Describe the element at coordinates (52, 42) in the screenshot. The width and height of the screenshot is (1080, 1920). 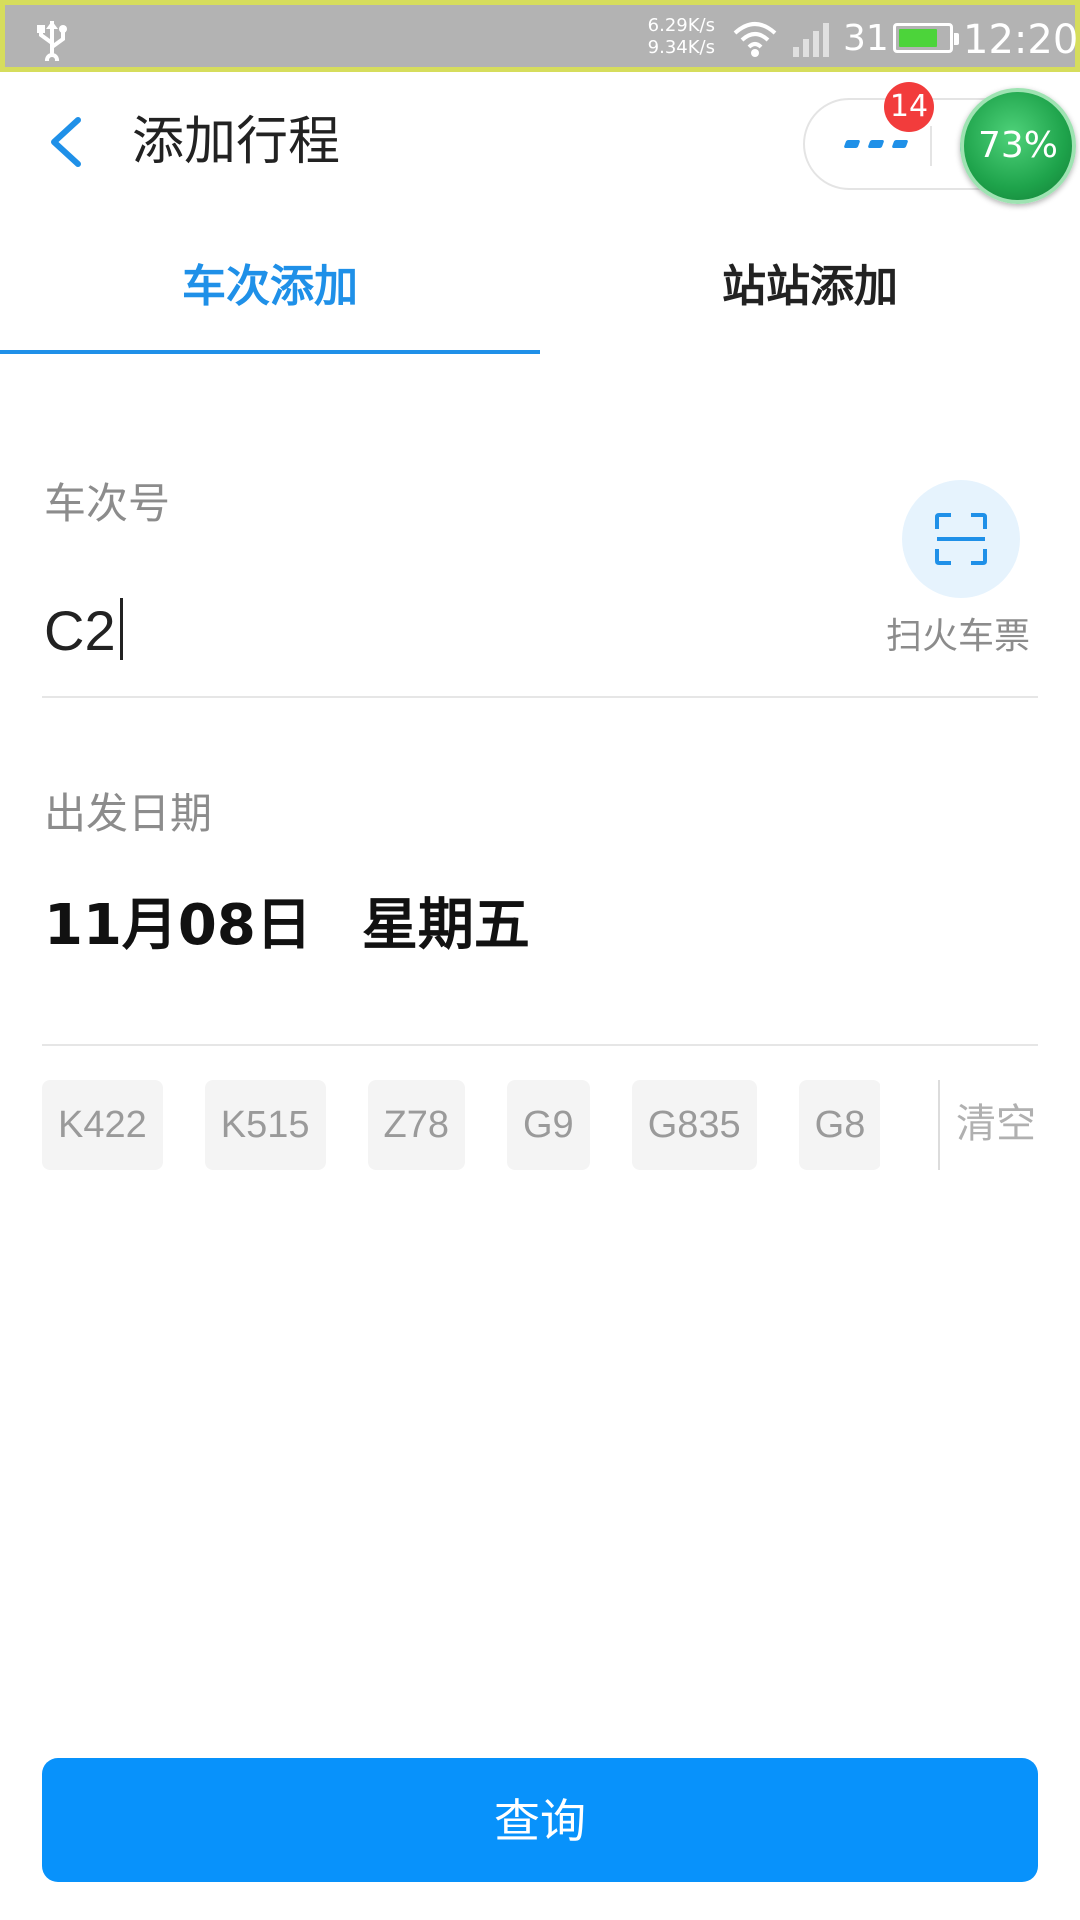
I see `usb-icon` at that location.